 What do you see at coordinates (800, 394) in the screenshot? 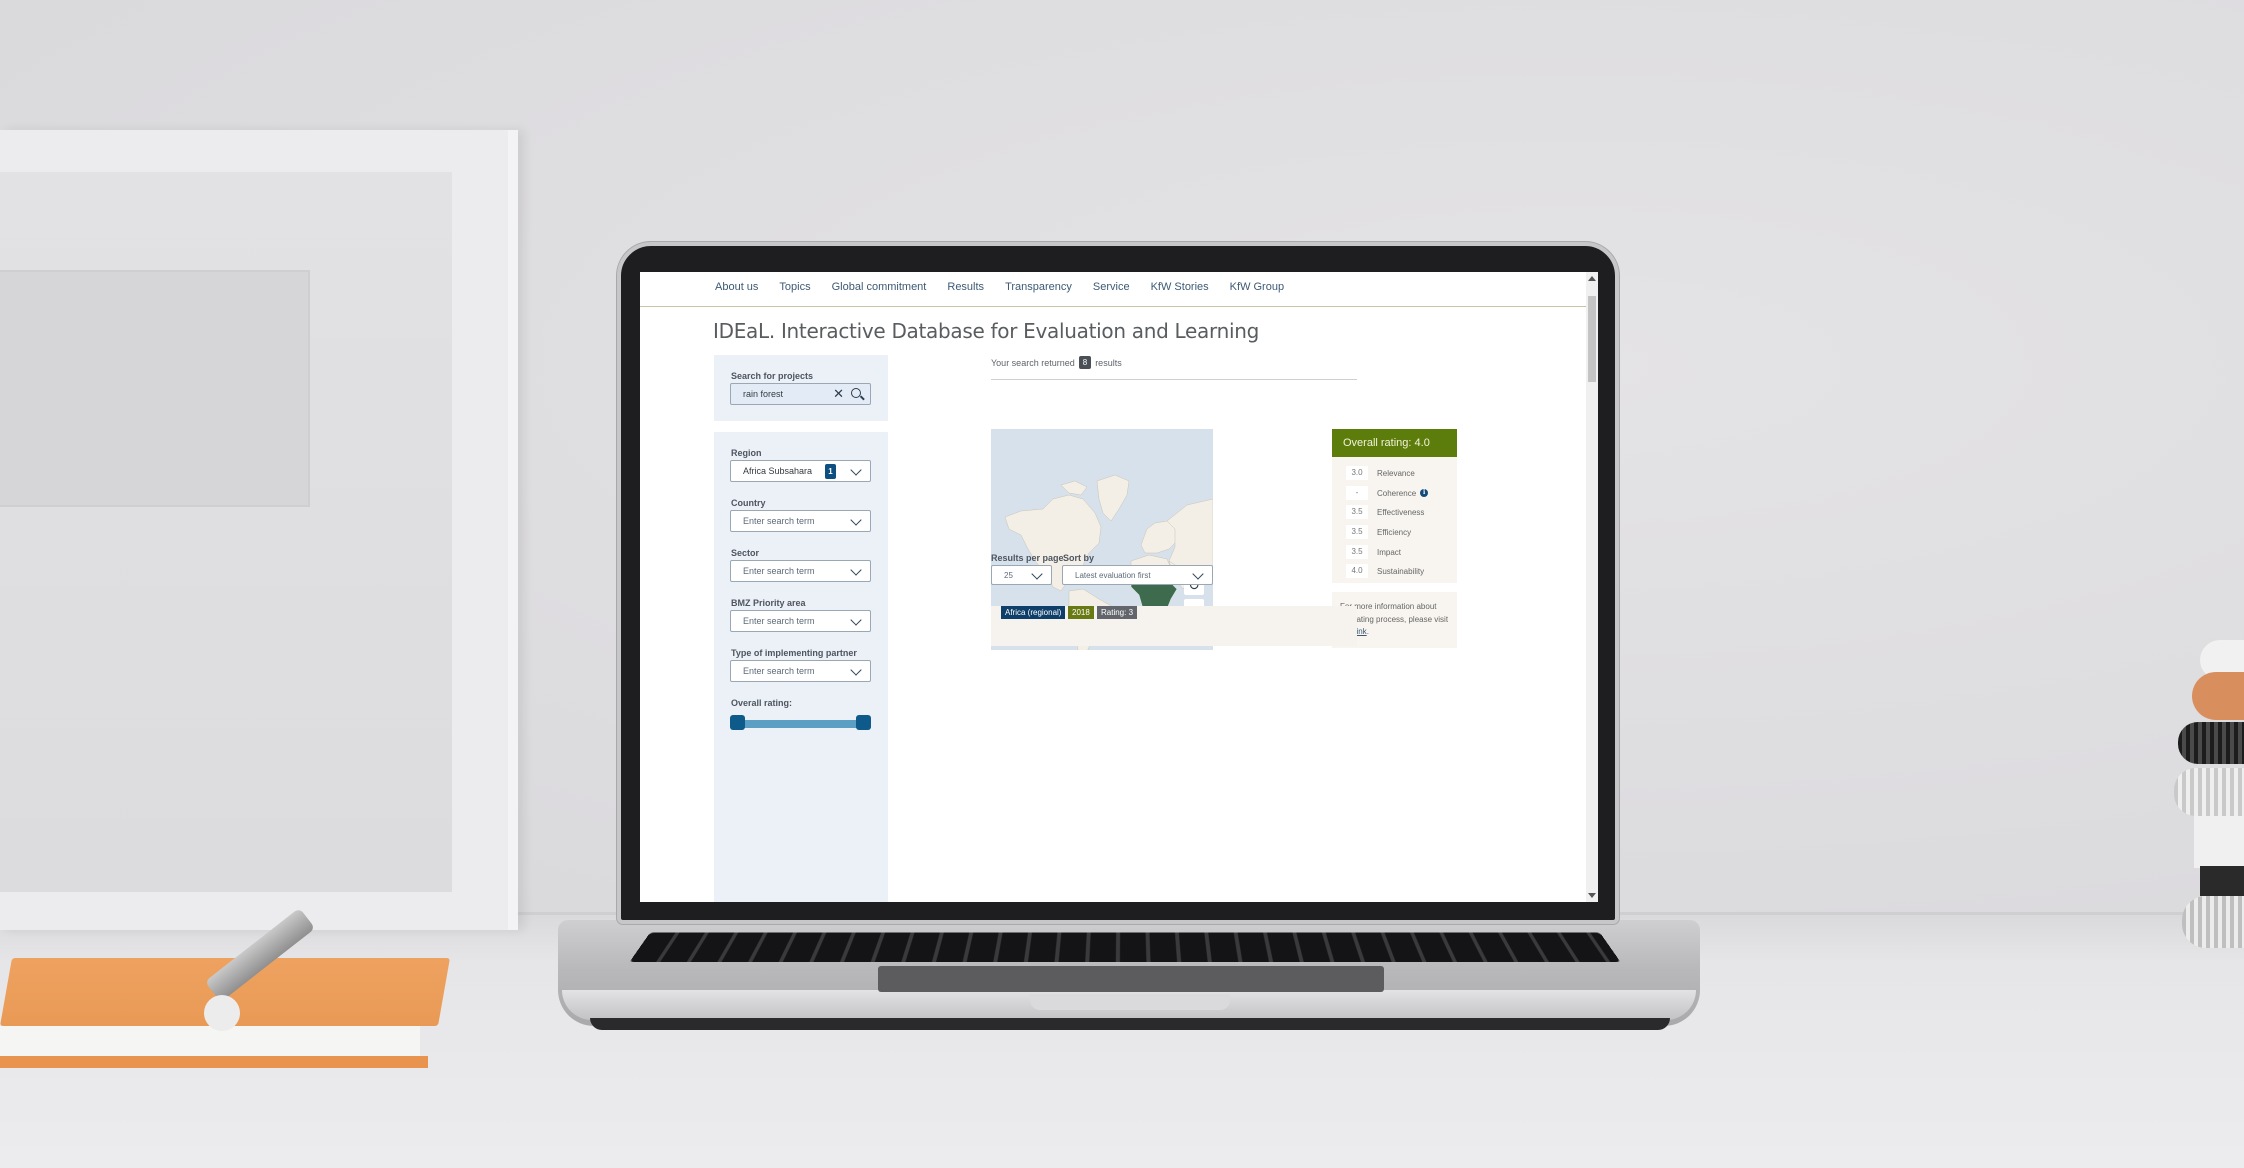
I see `search-input: rain forest ✕` at bounding box center [800, 394].